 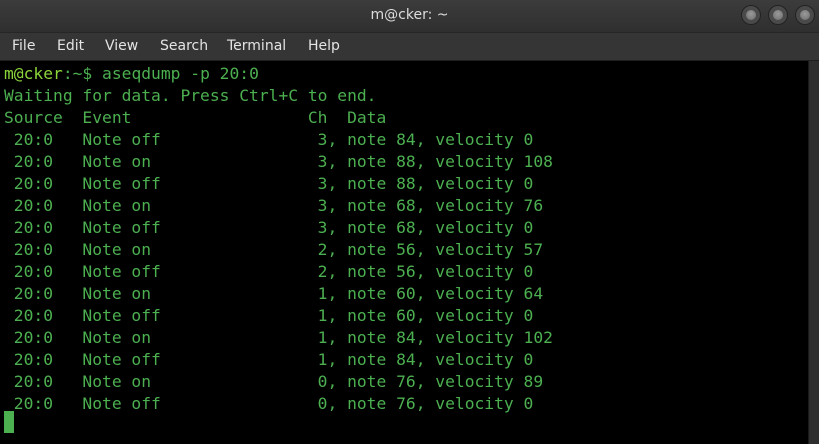 I want to click on prompt-user: m@cker, so click(x=33, y=73).